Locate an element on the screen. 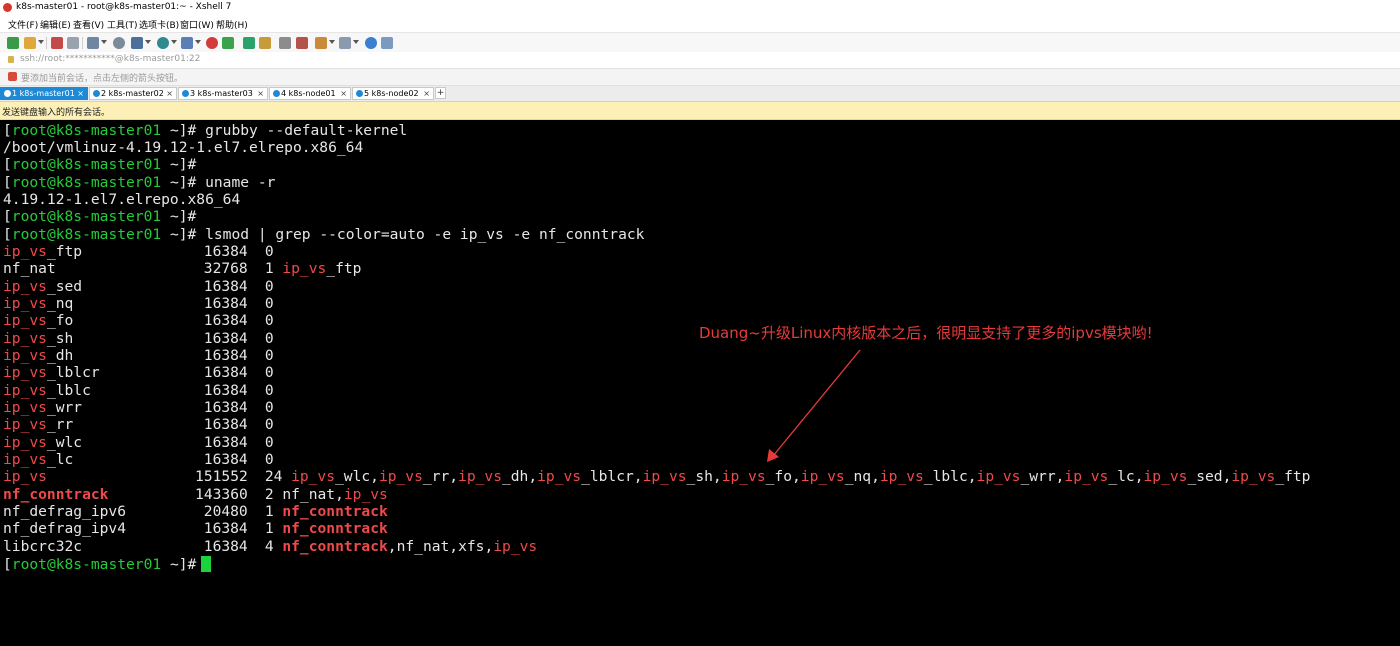  annotation-text: Duang~升级Linux内核版本之后，很明显支持了更多的ipvs模块哟! is located at coordinates (926, 333).